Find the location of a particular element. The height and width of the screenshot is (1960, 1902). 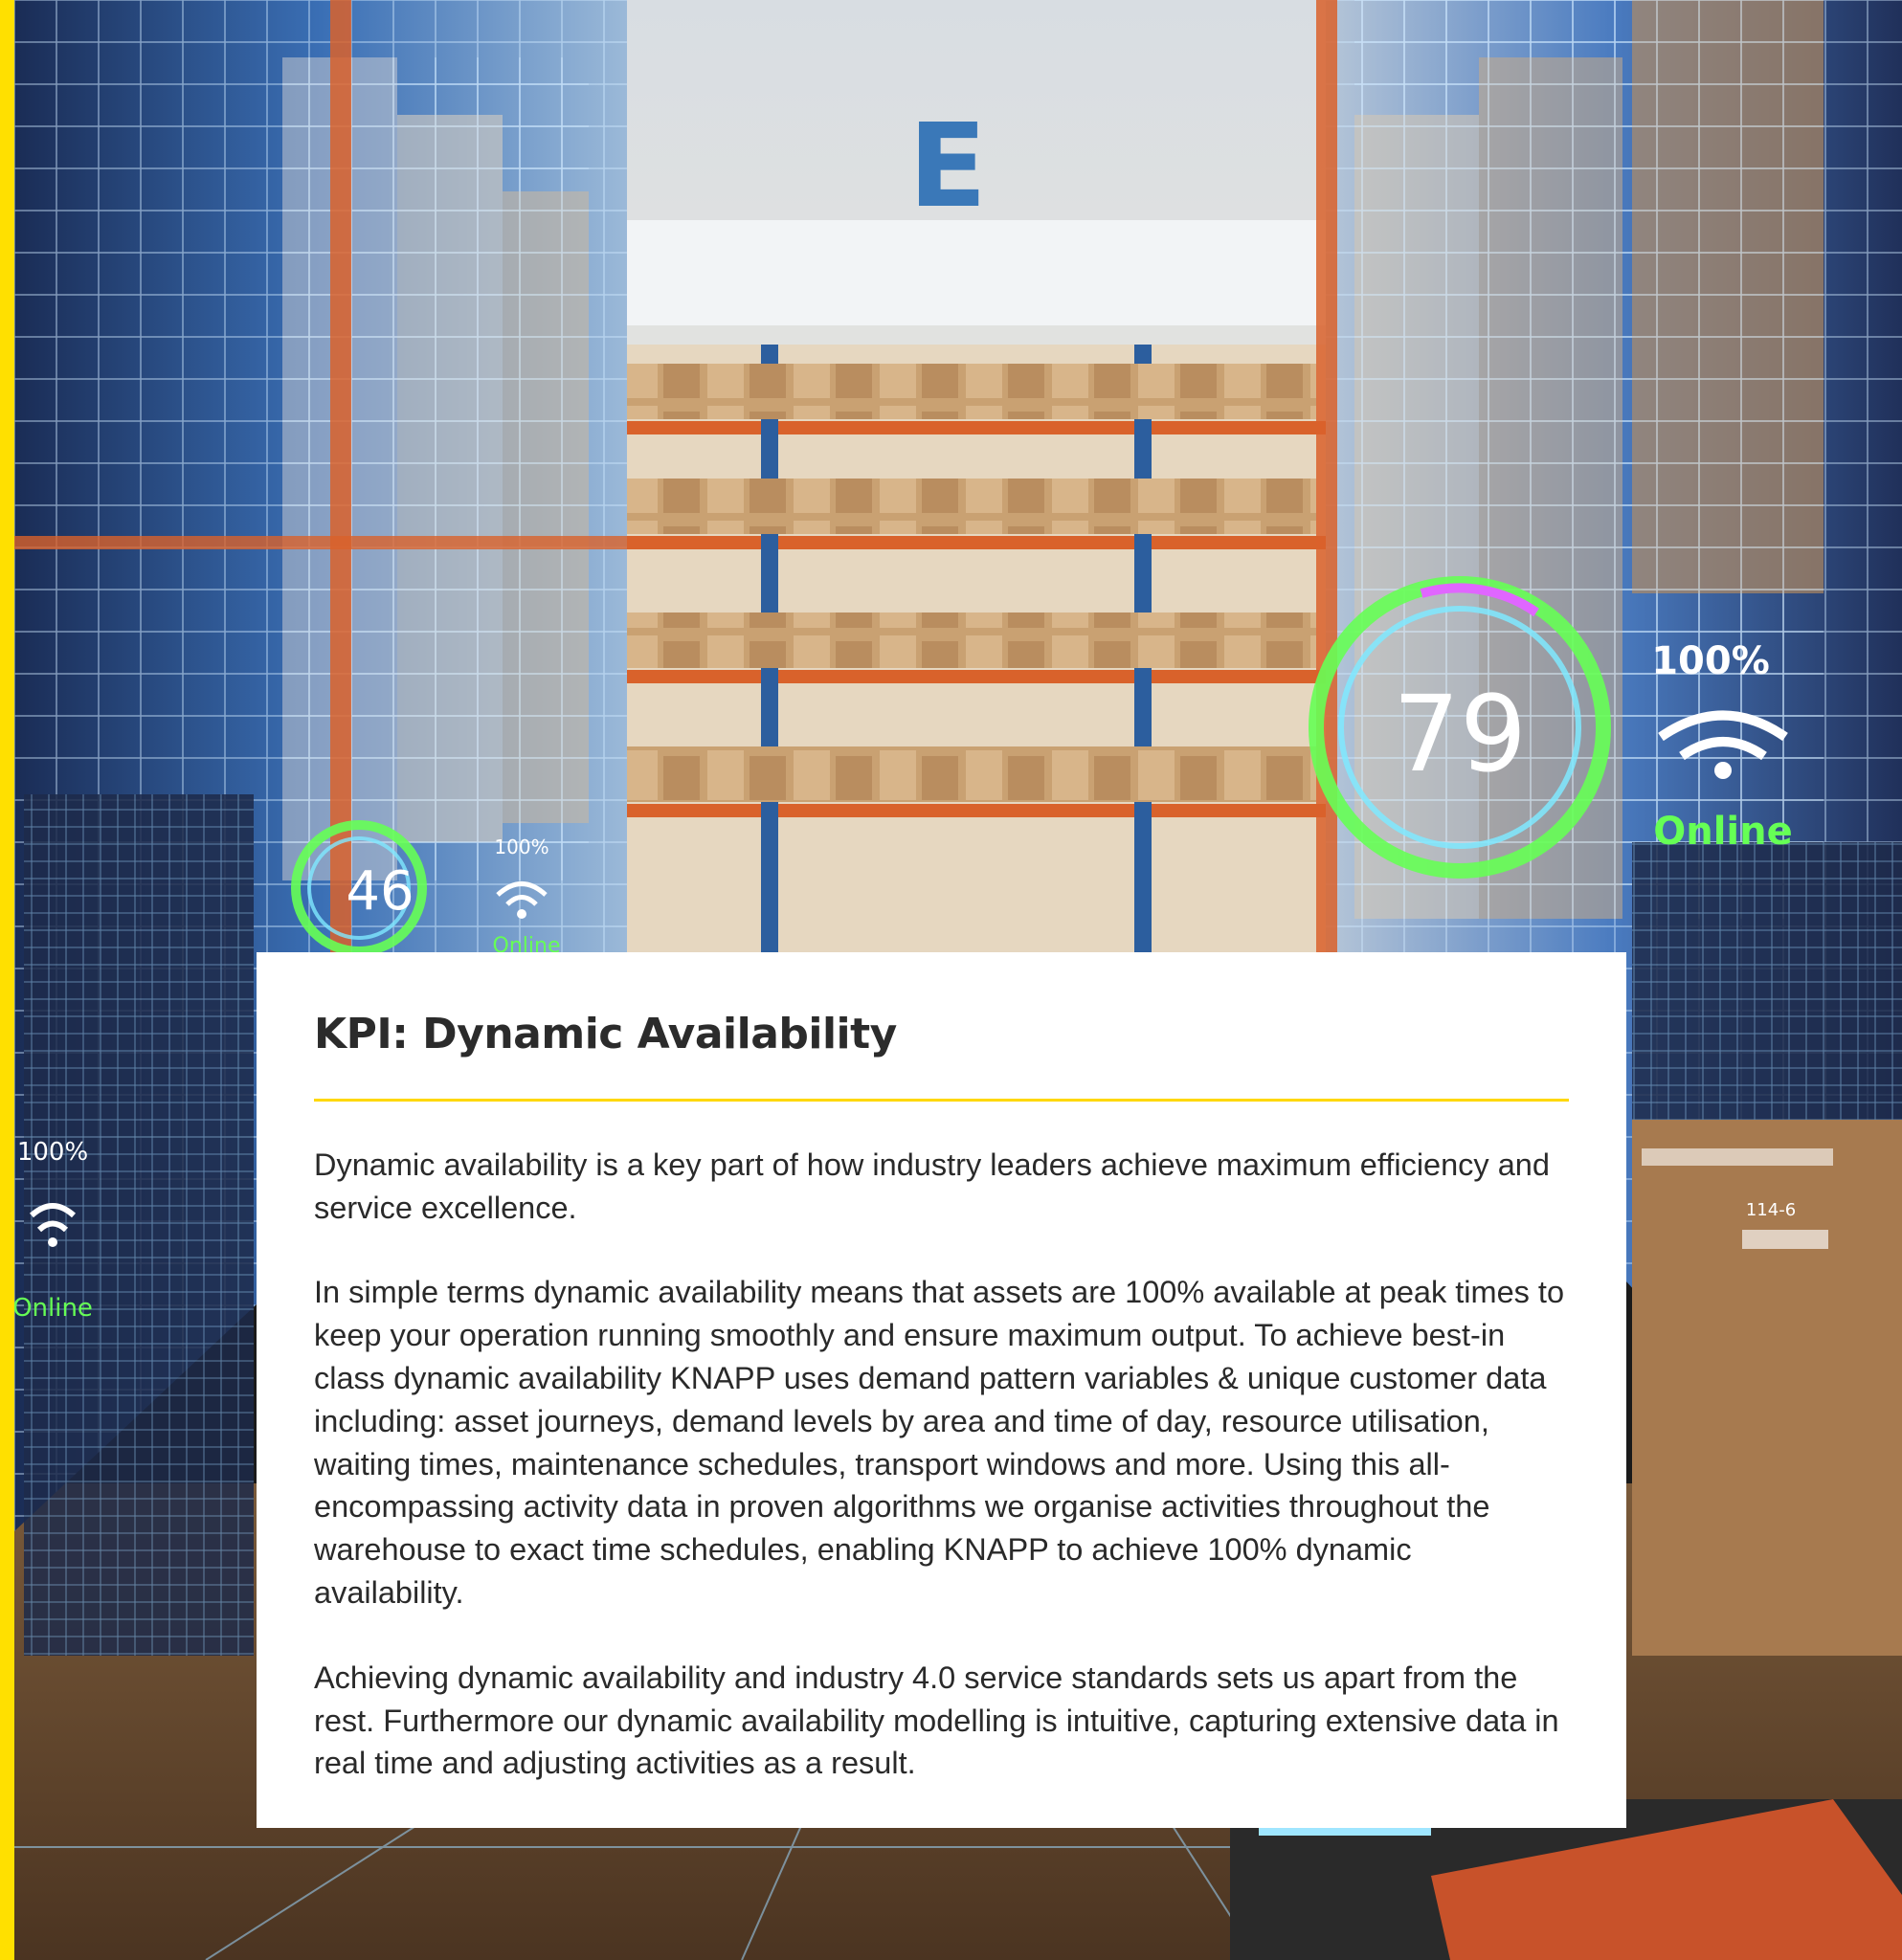

gauge-right-value: 79 is located at coordinates (1460, 734).